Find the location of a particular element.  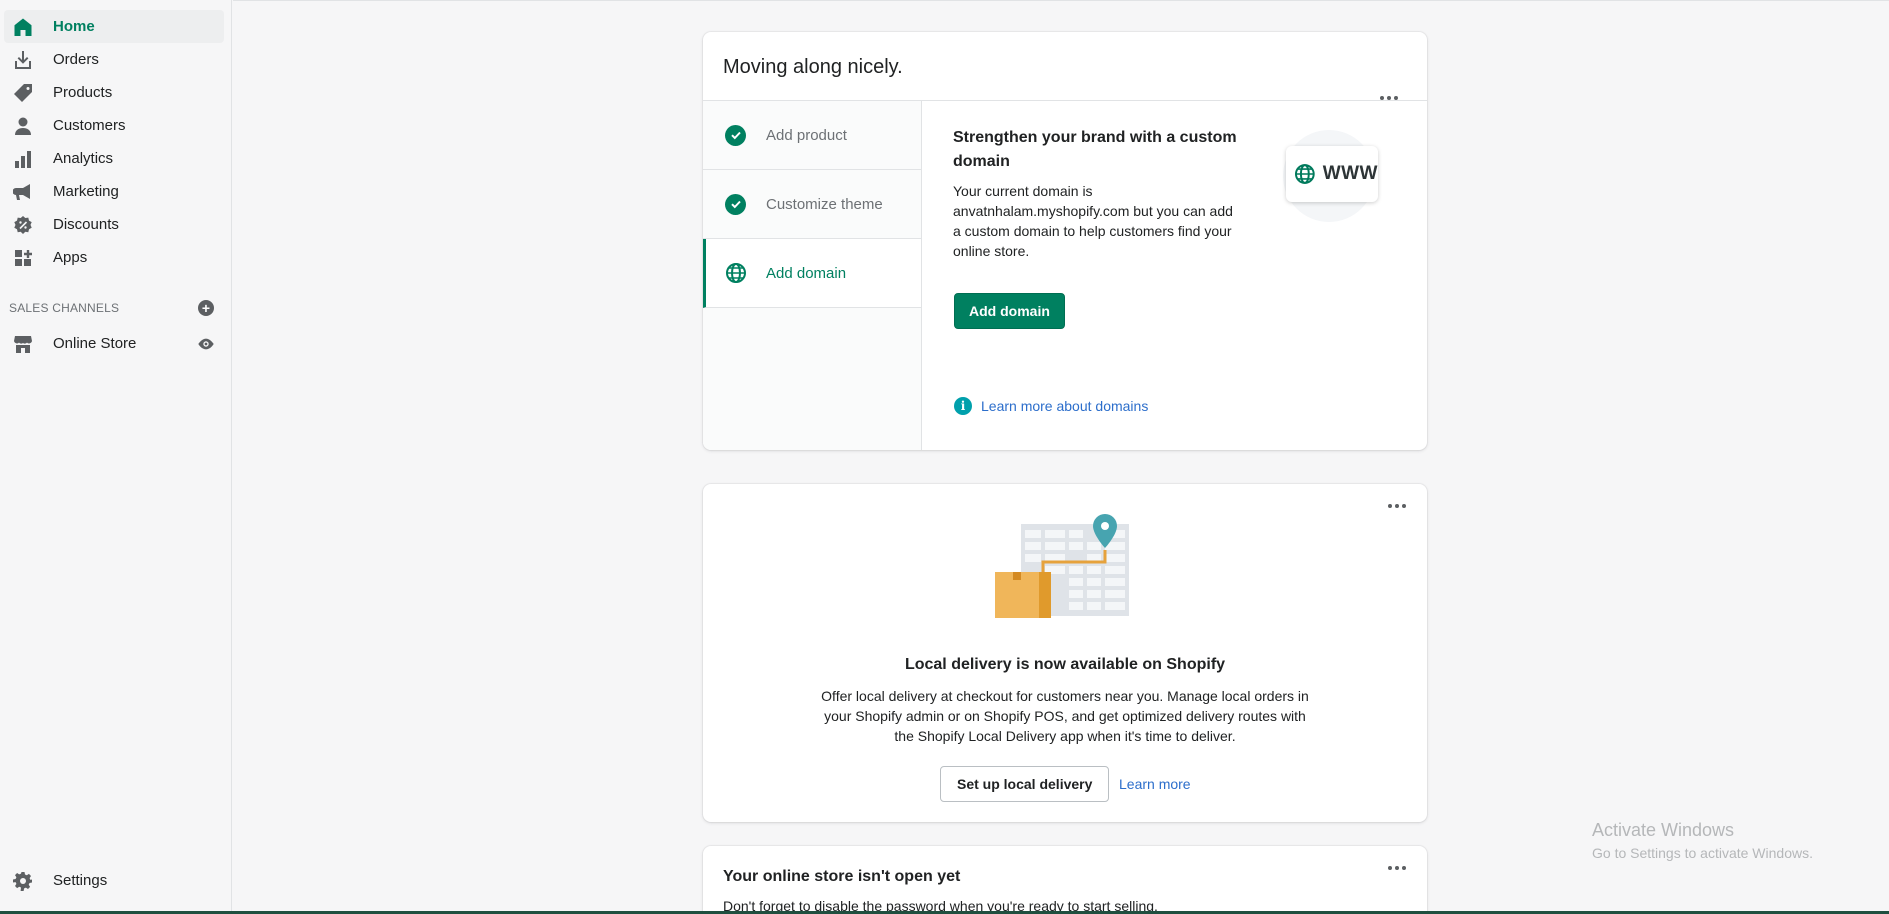

sidebar-item-label: Customers is located at coordinates (89, 125).